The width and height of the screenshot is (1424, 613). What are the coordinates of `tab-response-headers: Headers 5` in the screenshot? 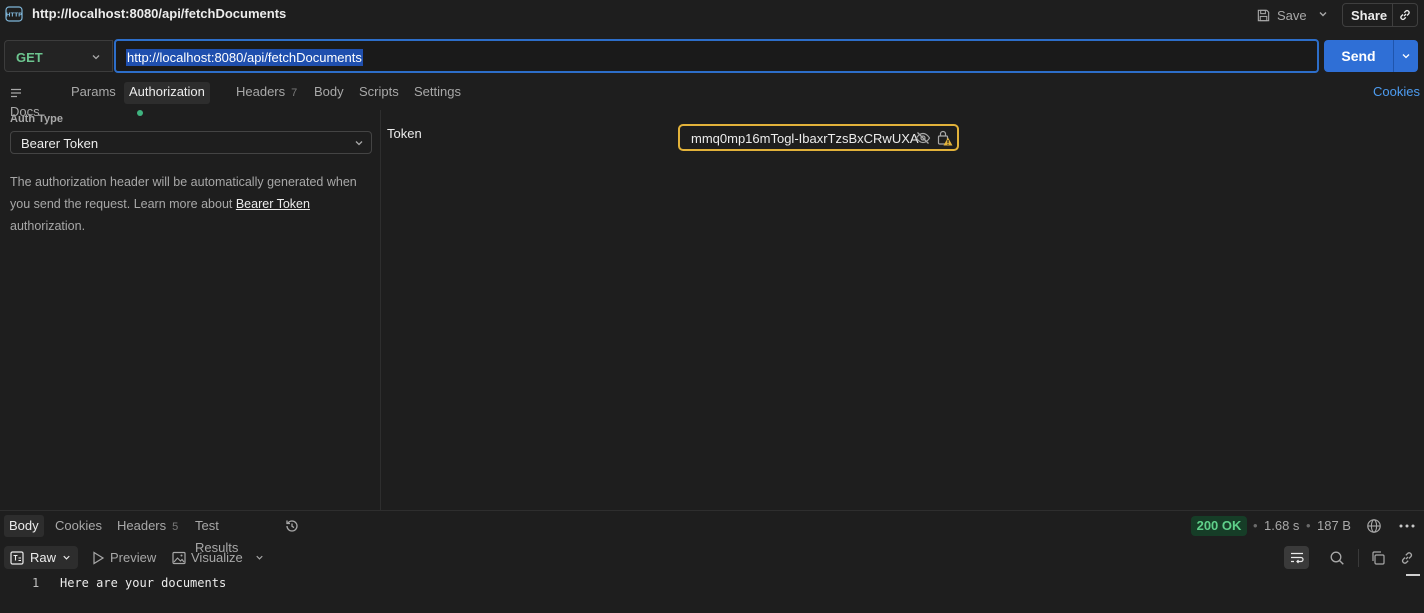 It's located at (147, 526).